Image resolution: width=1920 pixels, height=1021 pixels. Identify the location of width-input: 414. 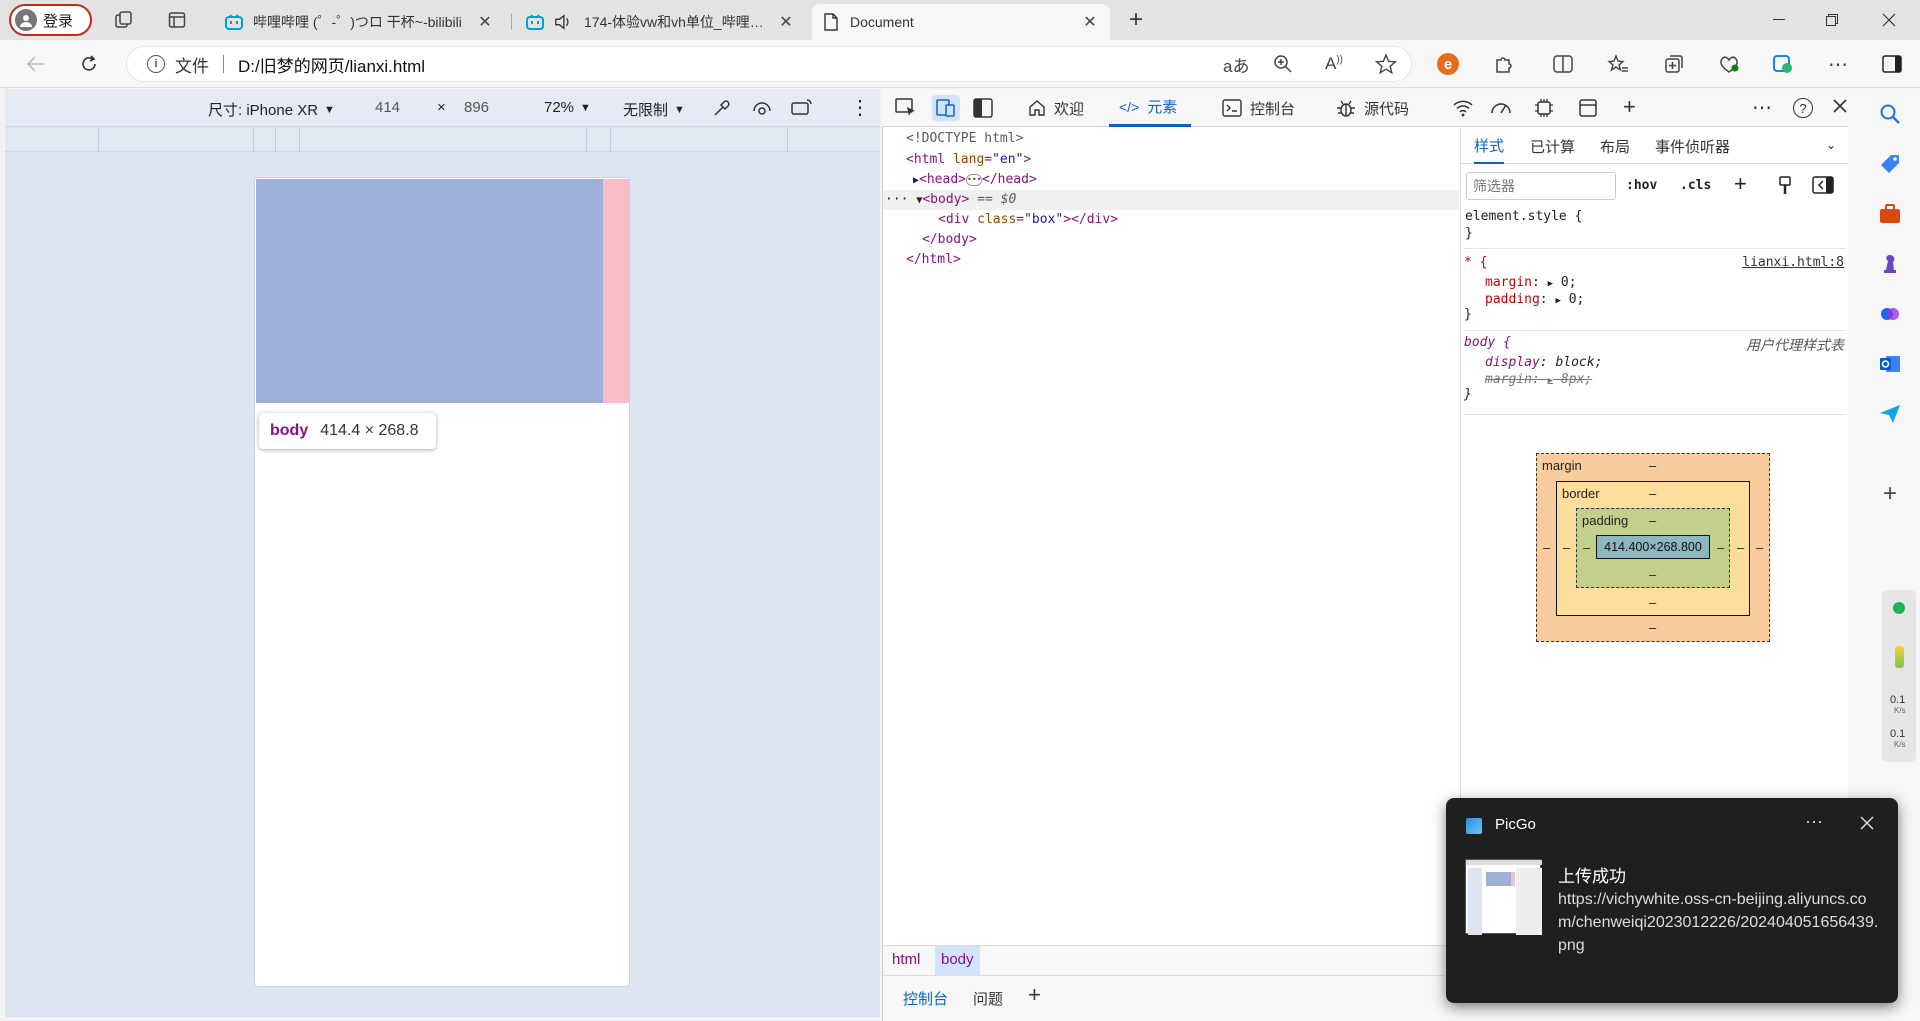
(387, 107).